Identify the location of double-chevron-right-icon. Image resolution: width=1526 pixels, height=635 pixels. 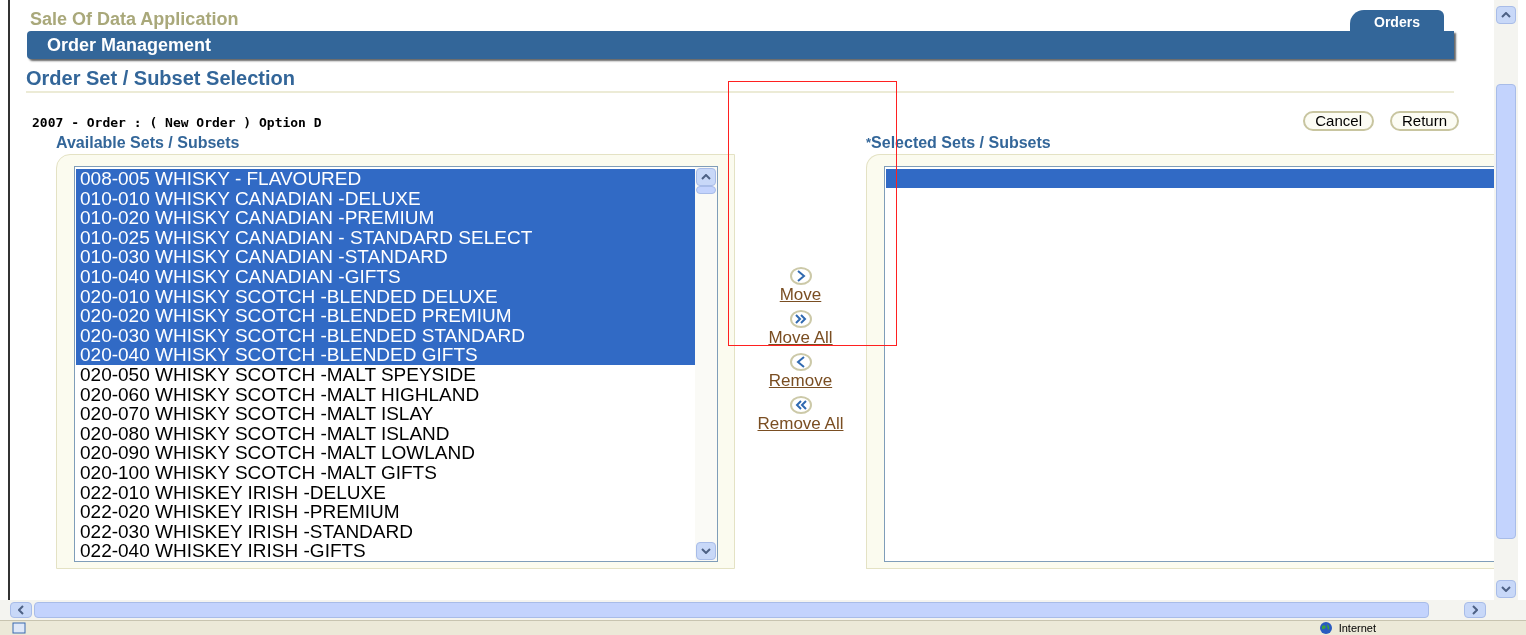
(800, 319).